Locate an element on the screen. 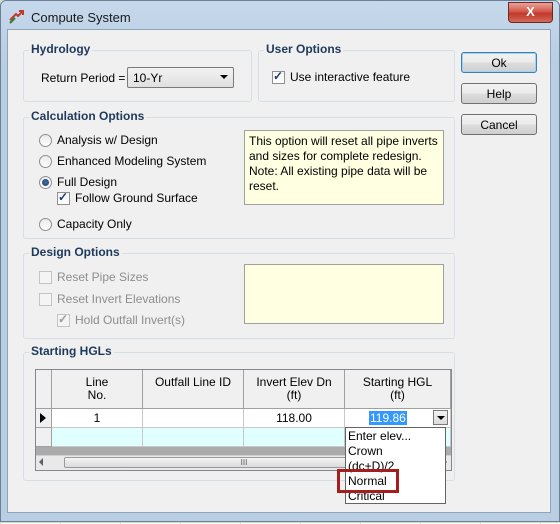 This screenshot has height=524, width=560. return-period-label: Return Period = is located at coordinates (83, 78).